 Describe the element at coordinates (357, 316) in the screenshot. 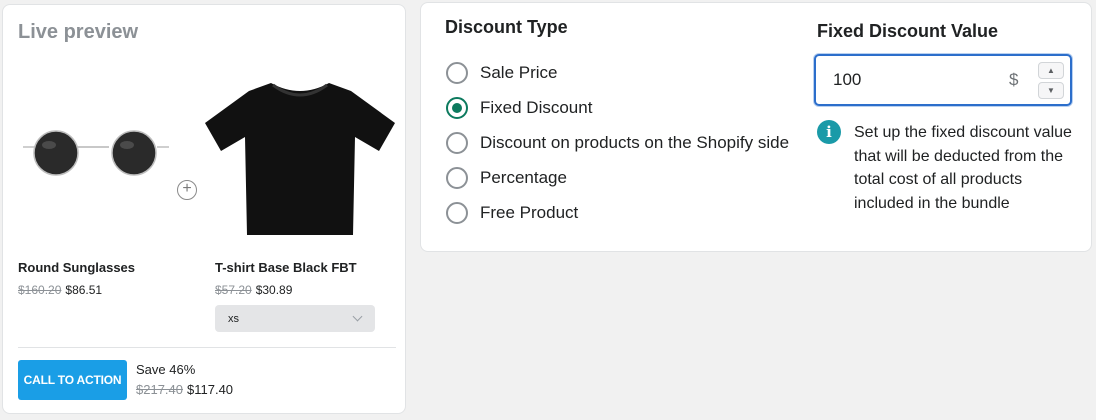

I see `chevron-down-icon` at that location.